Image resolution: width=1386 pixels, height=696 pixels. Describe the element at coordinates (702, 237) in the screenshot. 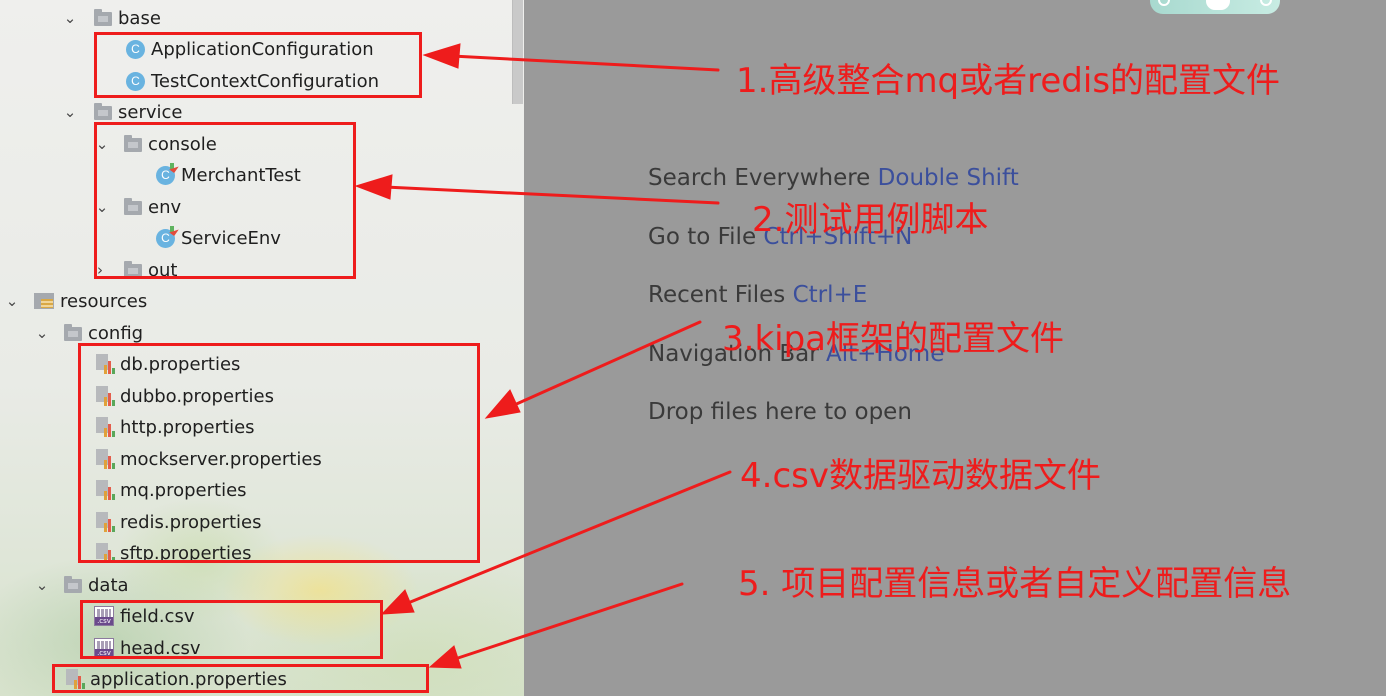

I see `hint-label: Go to File` at that location.